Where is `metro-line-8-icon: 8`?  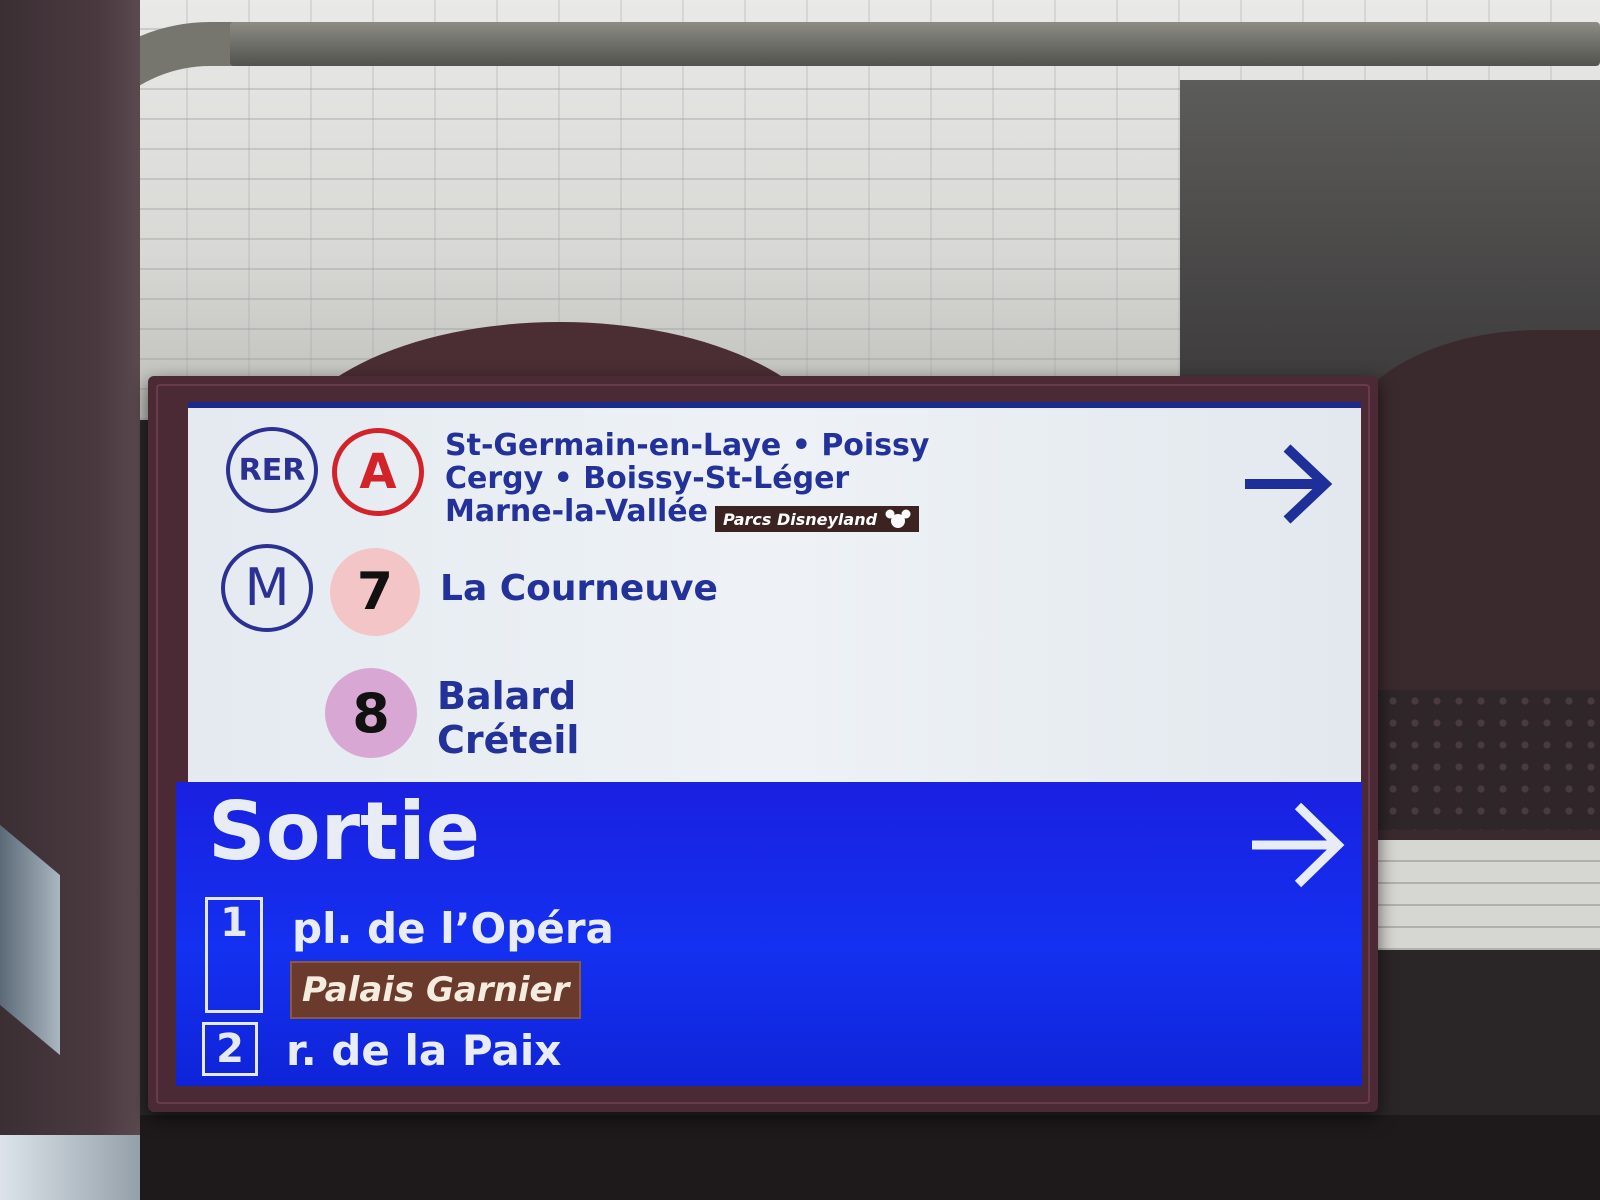
metro-line-8-icon: 8 is located at coordinates (371, 713).